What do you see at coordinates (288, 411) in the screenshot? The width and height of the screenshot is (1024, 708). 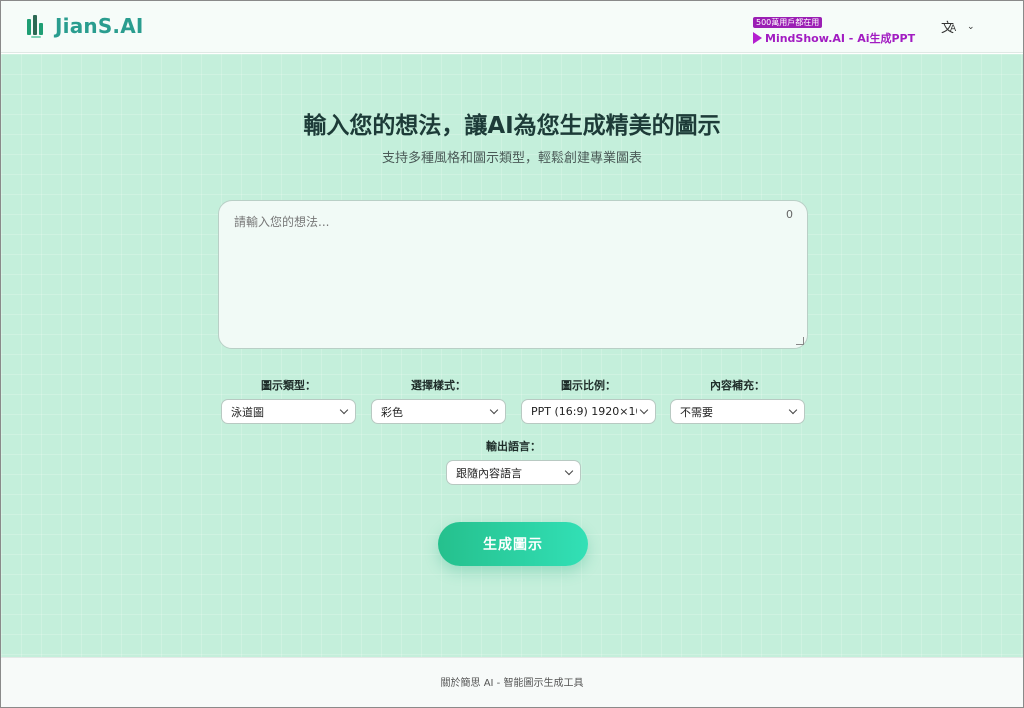 I see `diagram-type-select: 泳道圖` at bounding box center [288, 411].